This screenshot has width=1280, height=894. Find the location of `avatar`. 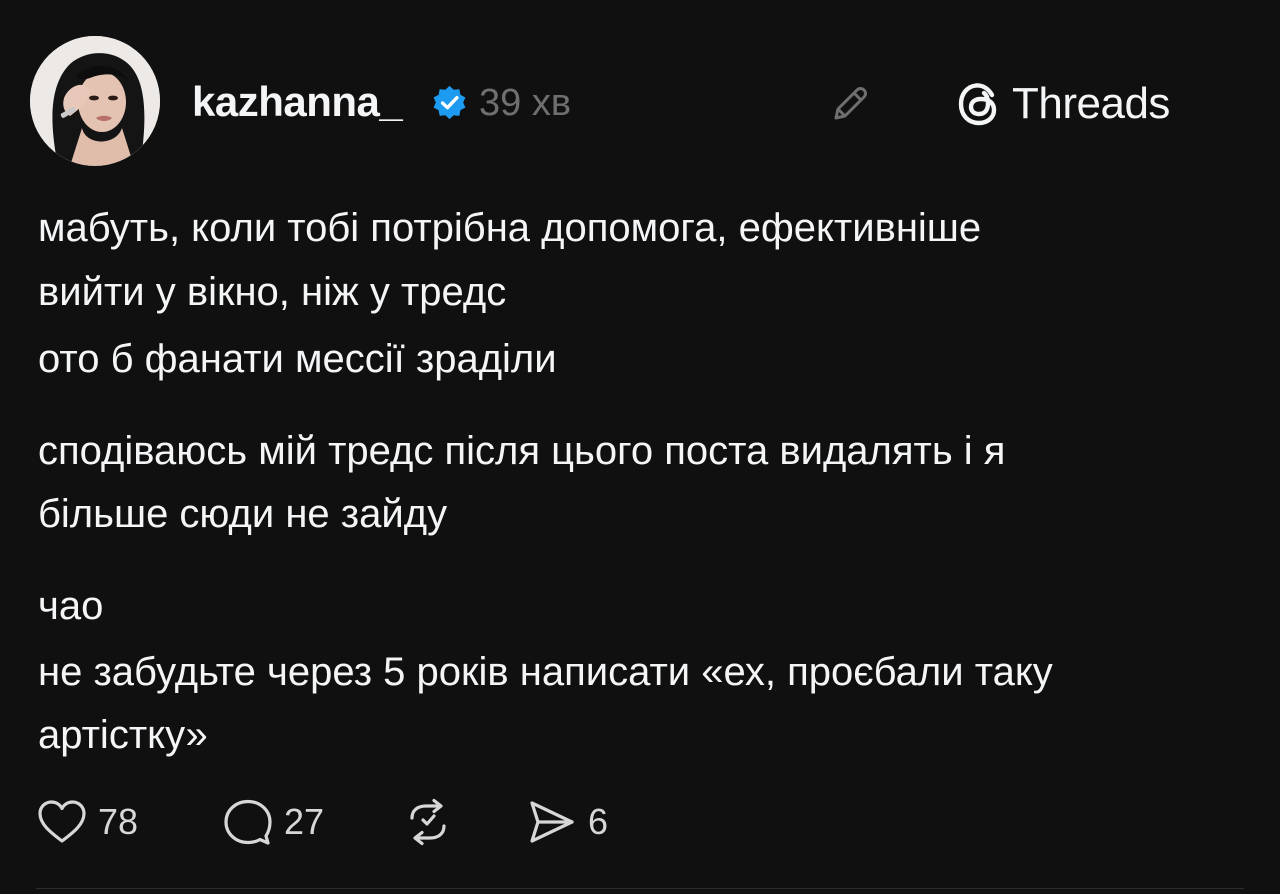

avatar is located at coordinates (95, 101).